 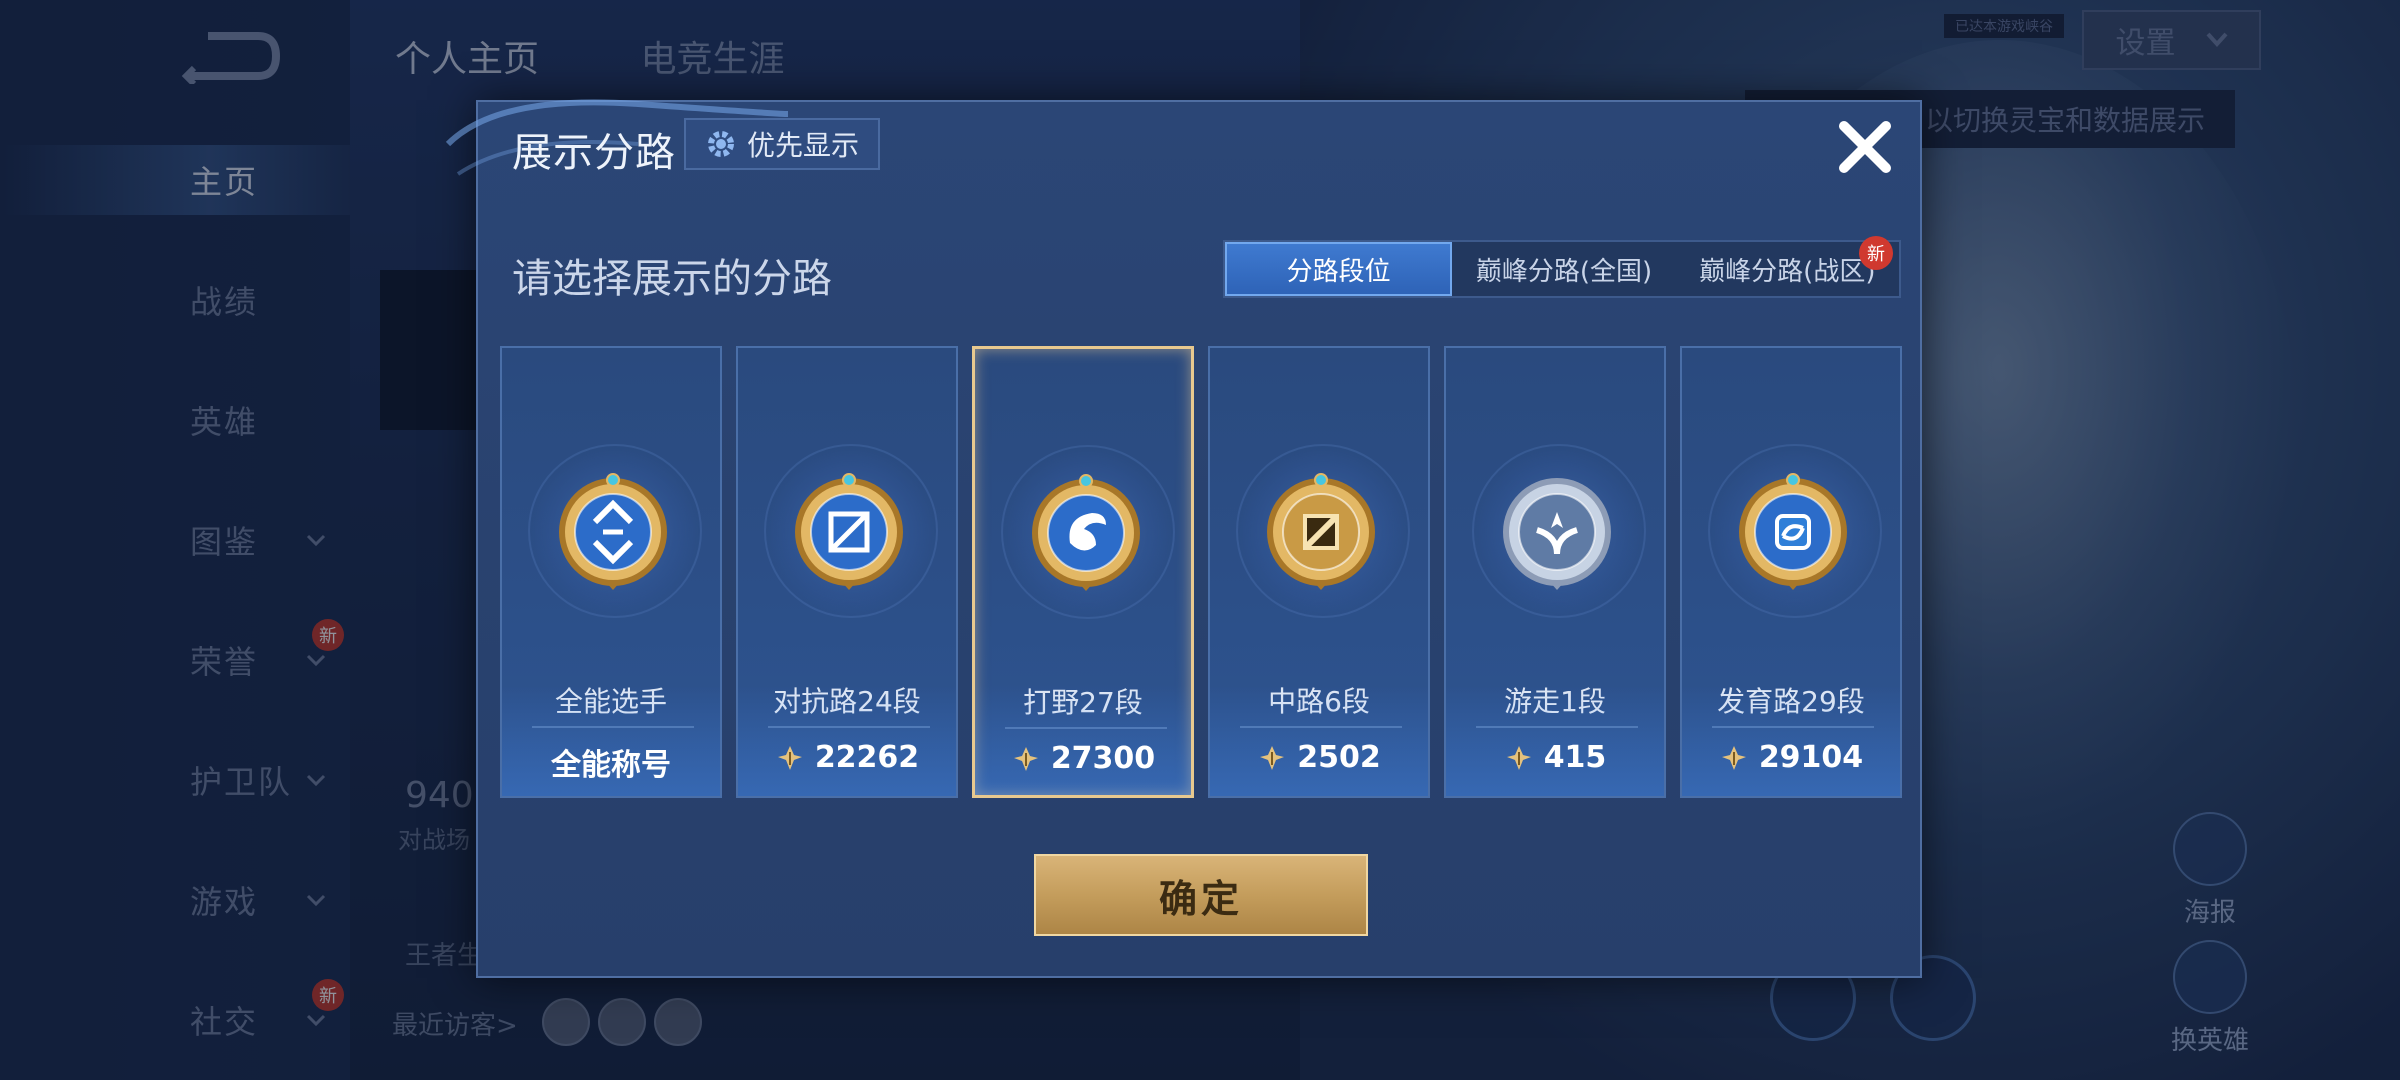 I want to click on roam-emblem-icon, so click(x=1557, y=534).